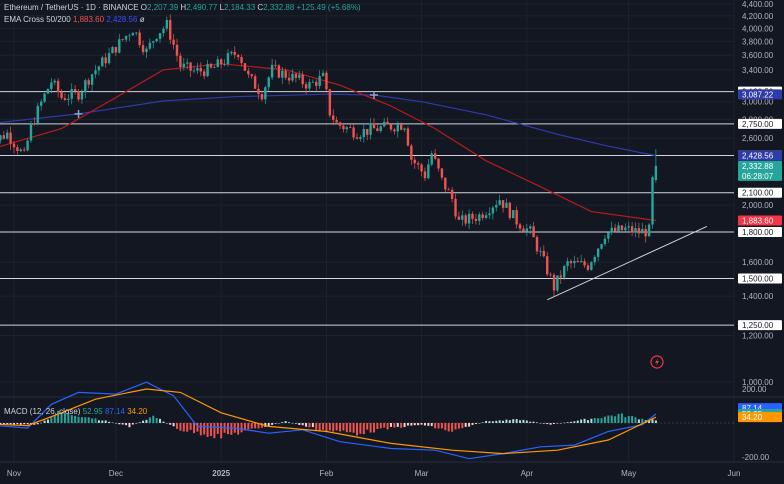  What do you see at coordinates (758, 205) in the screenshot?
I see `price-tick-label: 2,000.00` at bounding box center [758, 205].